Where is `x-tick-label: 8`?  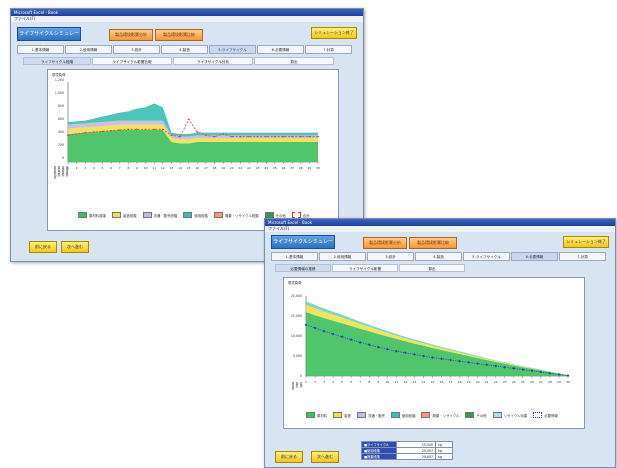 x-tick-label: 8 is located at coordinates (369, 382).